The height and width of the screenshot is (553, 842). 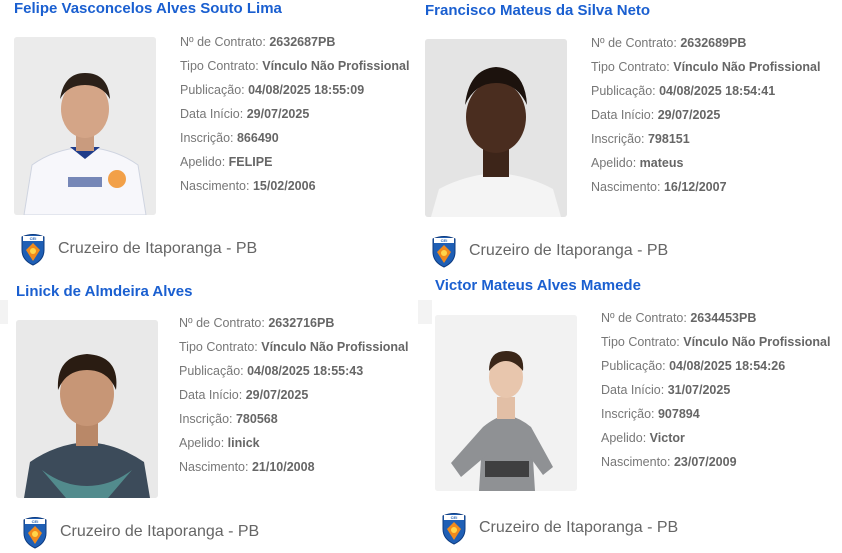 I want to click on registration-value: 780568, so click(x=256, y=419).